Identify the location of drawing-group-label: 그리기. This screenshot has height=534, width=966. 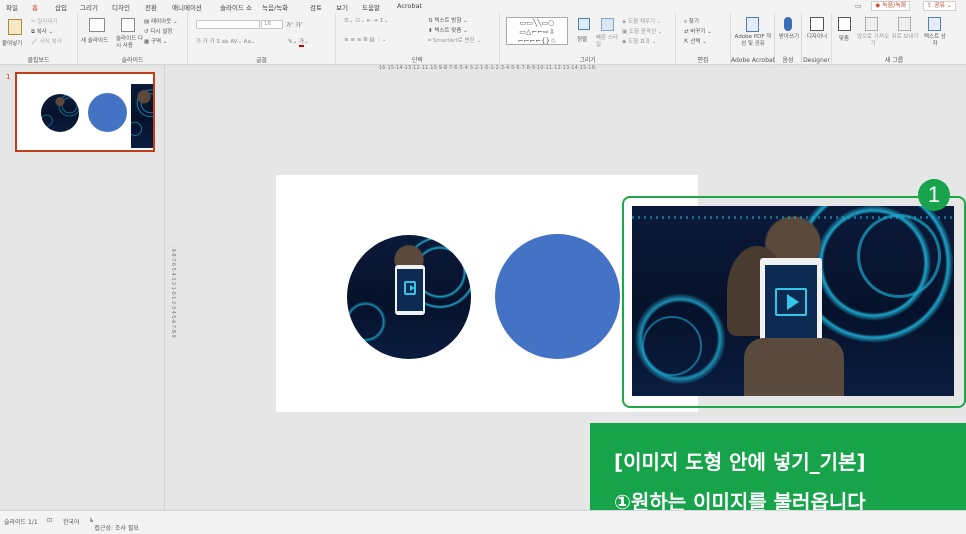
(587, 60).